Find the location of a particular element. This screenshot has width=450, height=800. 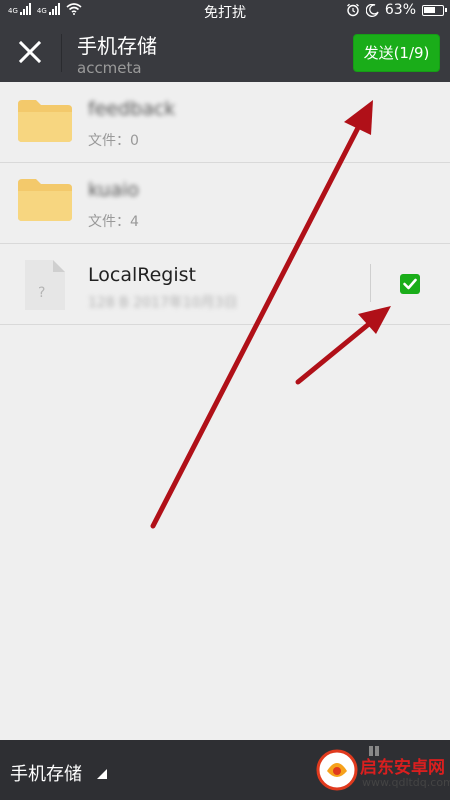

watermark: 启东安卓网 www.qdltdq.com is located at coordinates (383, 771).